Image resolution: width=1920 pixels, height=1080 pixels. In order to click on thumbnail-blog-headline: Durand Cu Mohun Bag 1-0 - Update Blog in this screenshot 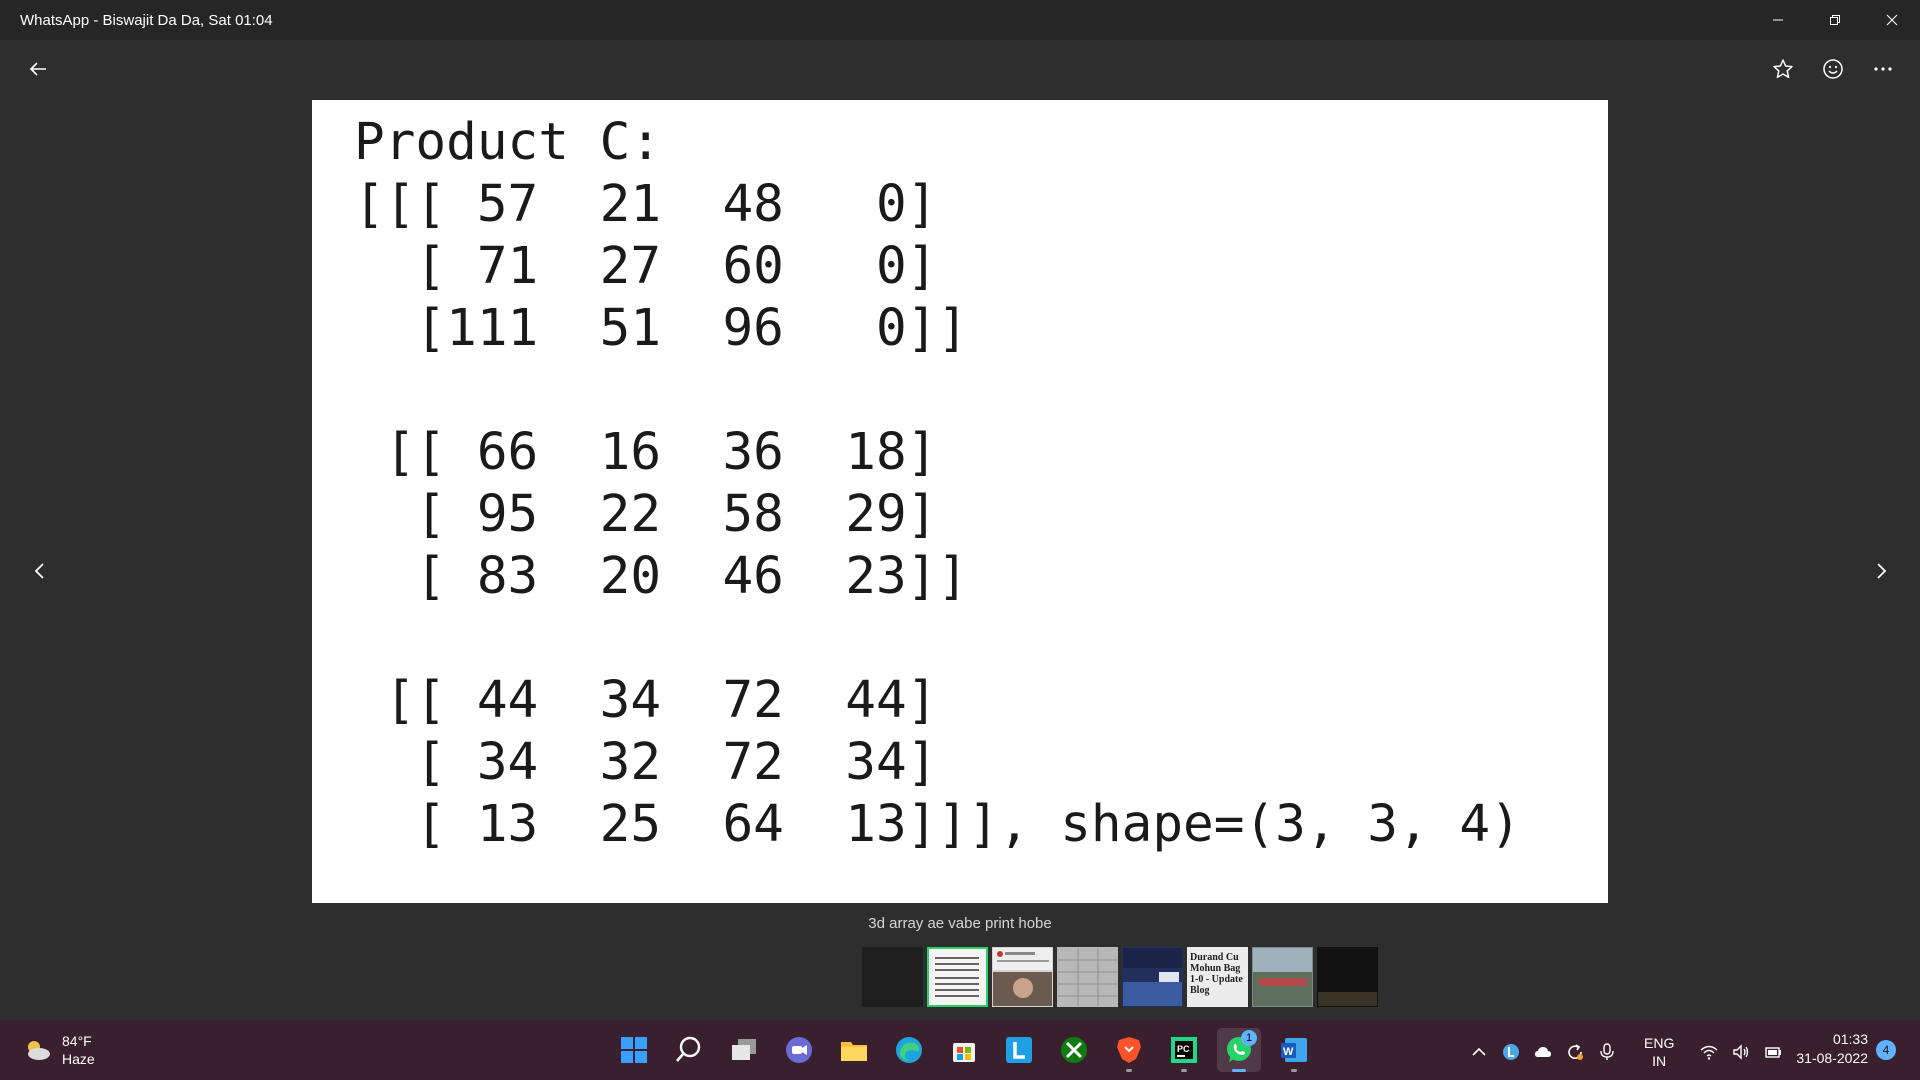, I will do `click(1217, 977)`.